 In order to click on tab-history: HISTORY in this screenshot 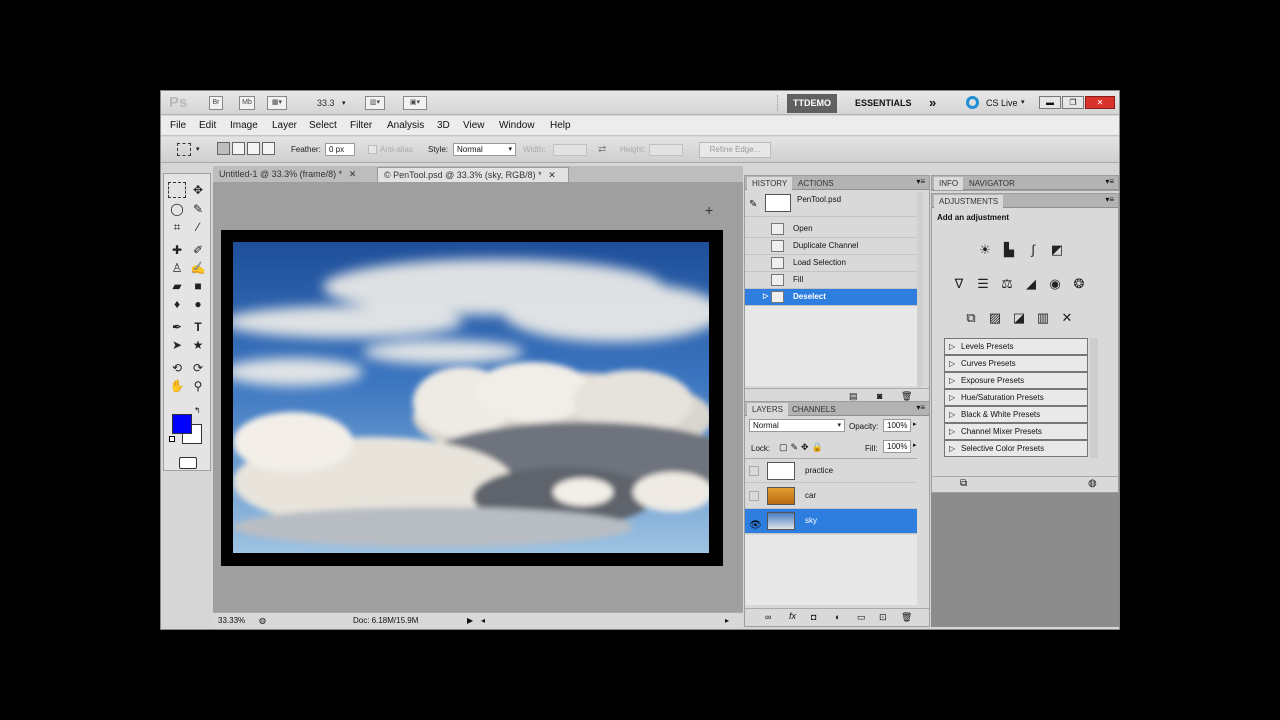, I will do `click(770, 183)`.